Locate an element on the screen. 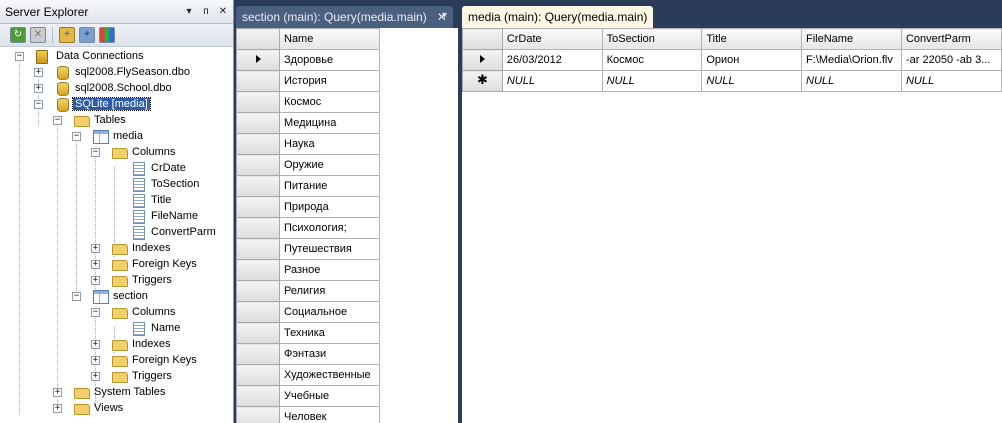 The width and height of the screenshot is (1002, 423). tree-node-data-connections: − Data Connections is located at coordinates (115, 57).